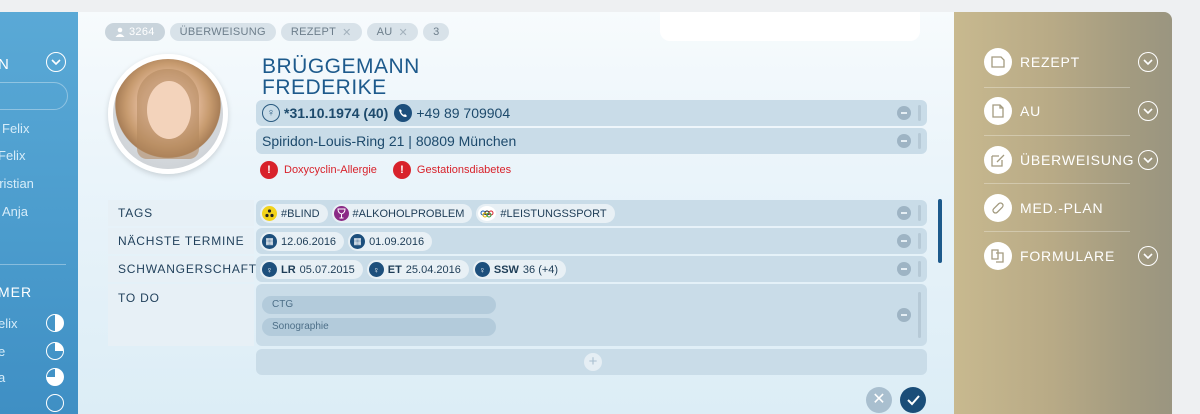  I want to click on chip-ueberweisung: ÜBERWEISUNG, so click(222, 32).